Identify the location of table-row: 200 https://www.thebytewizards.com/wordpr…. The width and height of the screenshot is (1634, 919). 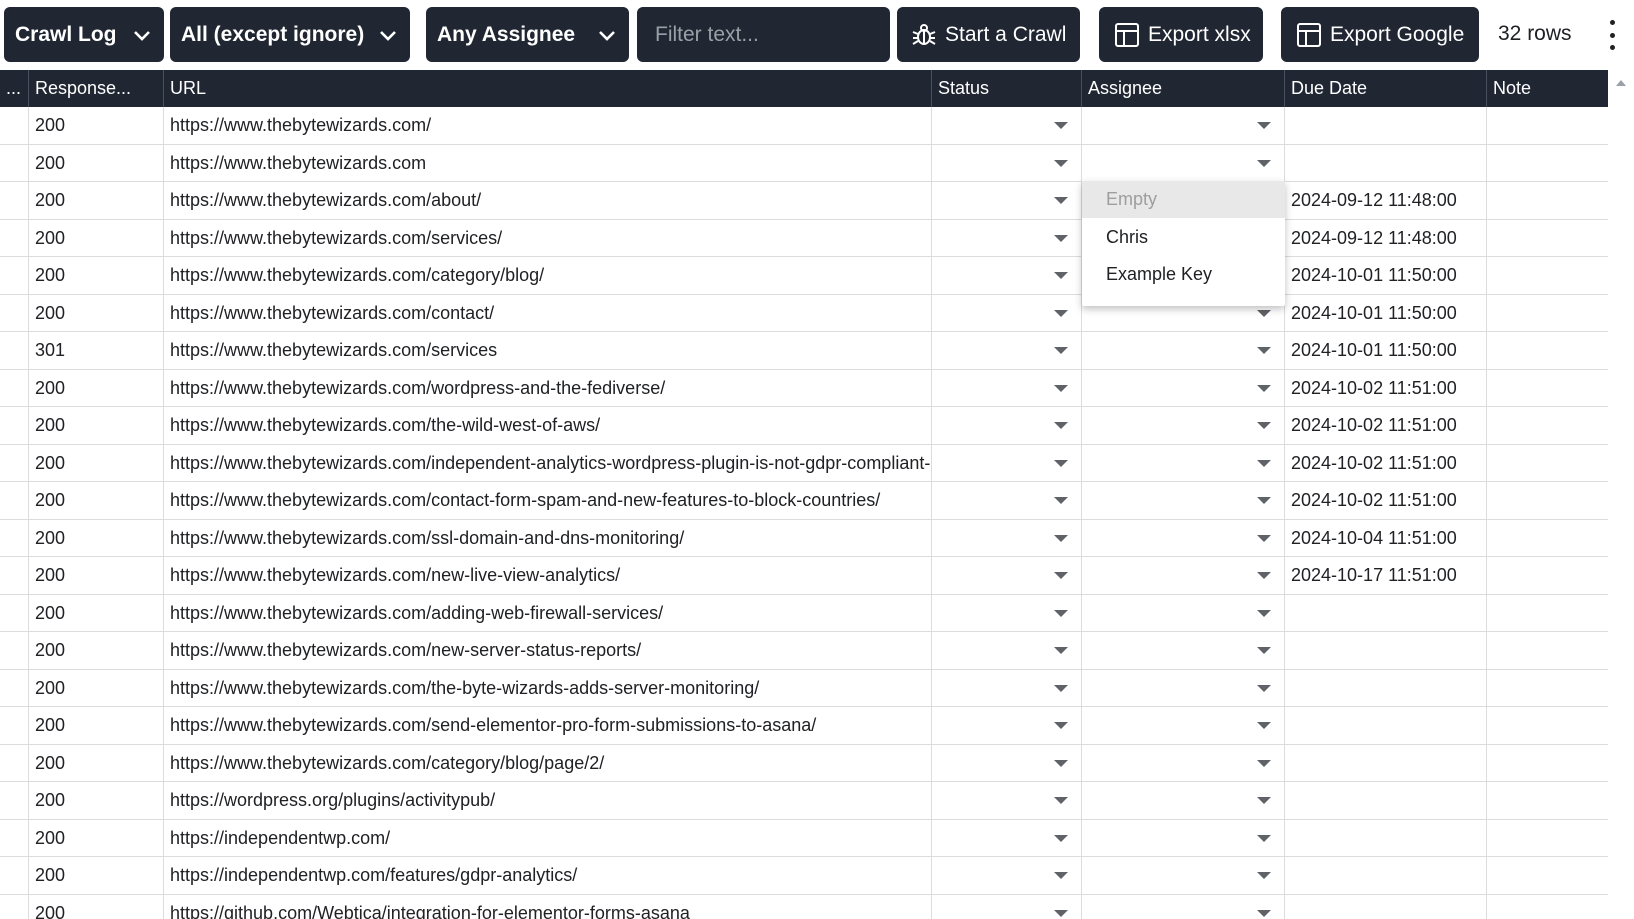
(804, 388).